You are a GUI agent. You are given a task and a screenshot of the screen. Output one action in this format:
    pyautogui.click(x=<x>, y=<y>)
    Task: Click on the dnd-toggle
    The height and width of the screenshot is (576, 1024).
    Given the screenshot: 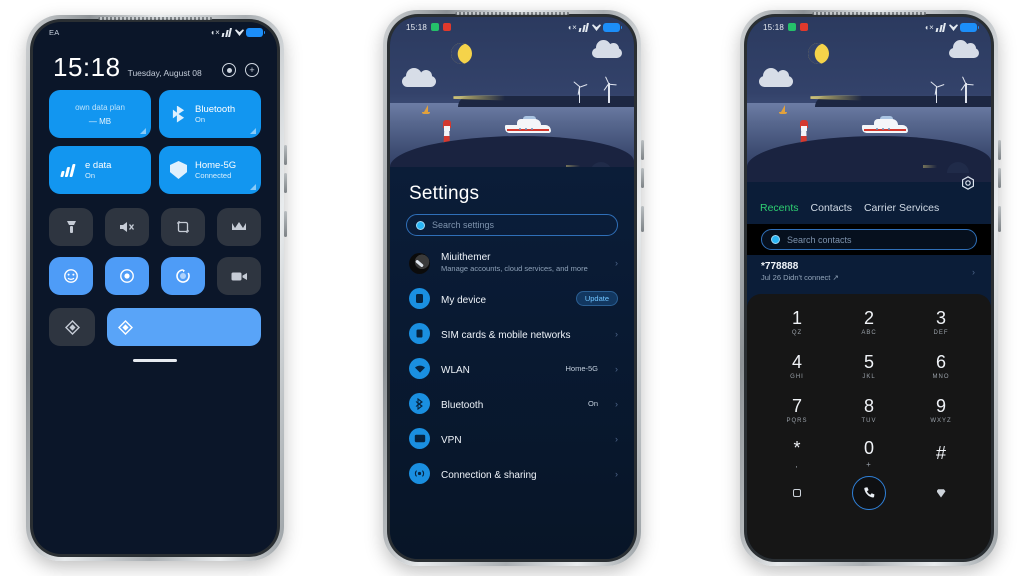 What is the action you would take?
    pyautogui.click(x=239, y=227)
    